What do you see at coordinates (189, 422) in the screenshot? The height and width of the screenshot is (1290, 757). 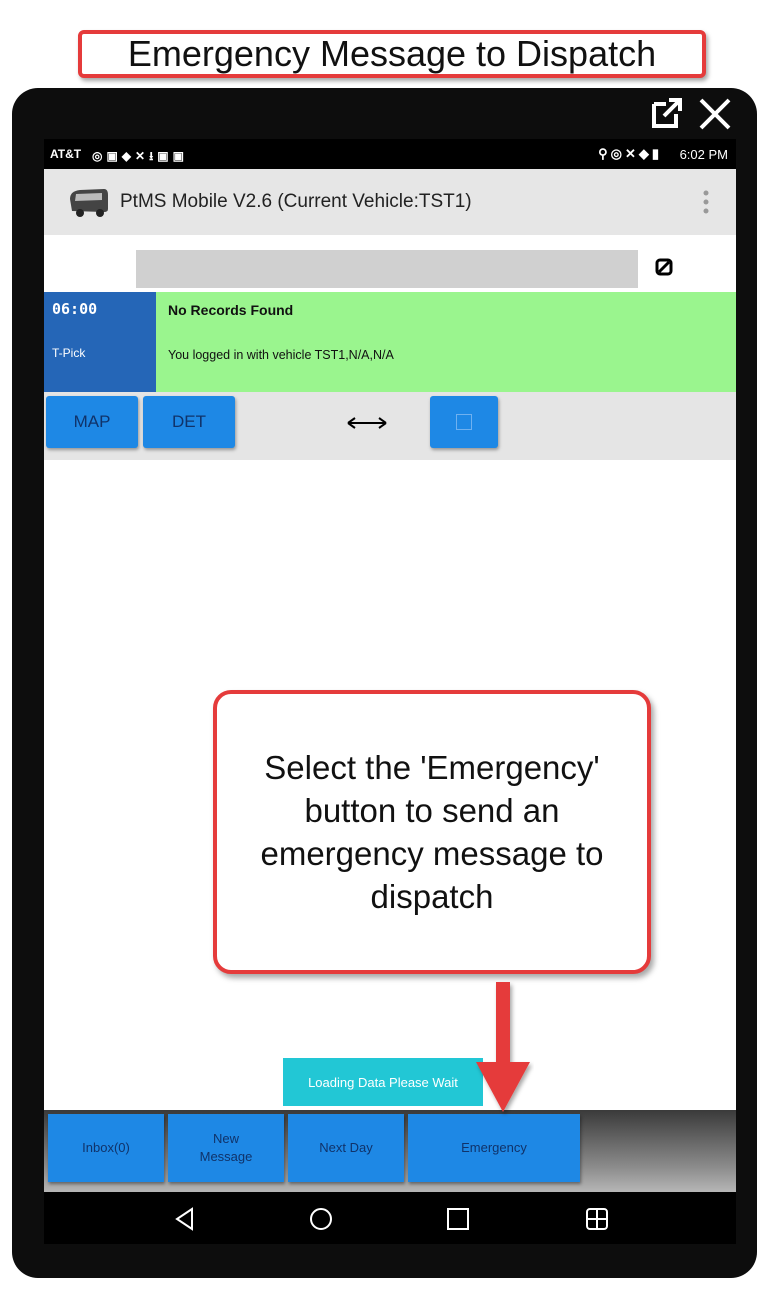 I see `det-button: DET` at bounding box center [189, 422].